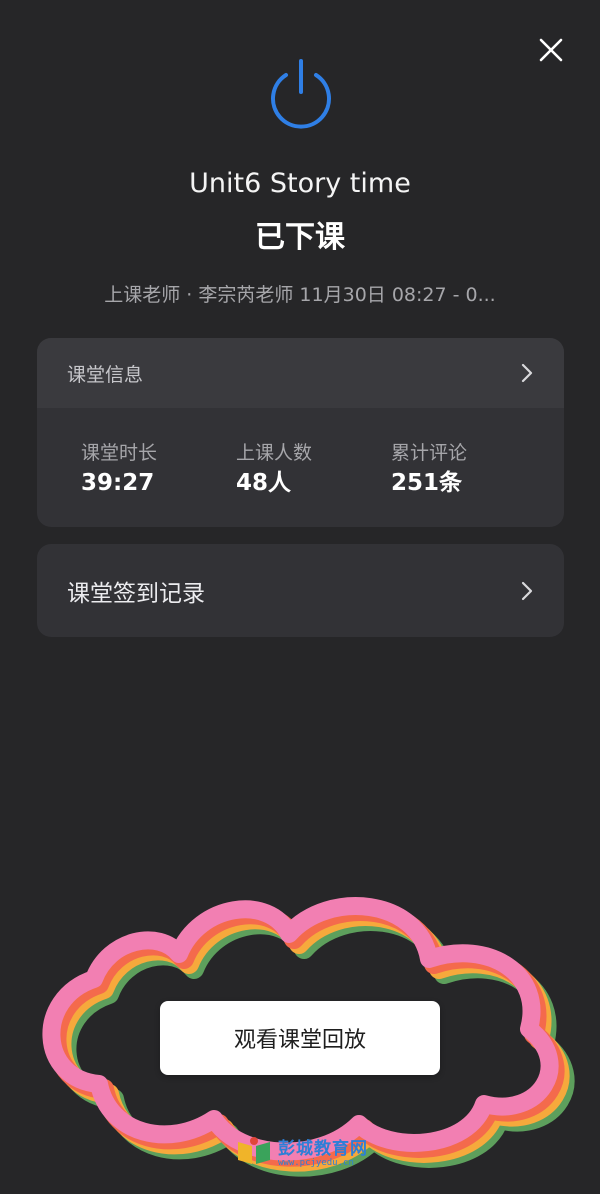 This screenshot has width=600, height=1194. I want to click on stat-label: 课堂时长, so click(119, 453).